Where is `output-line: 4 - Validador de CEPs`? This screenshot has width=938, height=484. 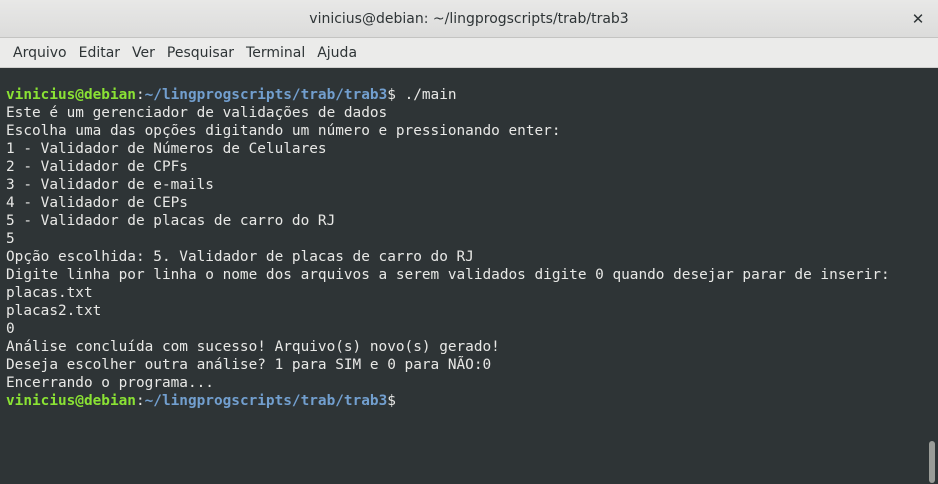 output-line: 4 - Validador de CEPs is located at coordinates (97, 203).